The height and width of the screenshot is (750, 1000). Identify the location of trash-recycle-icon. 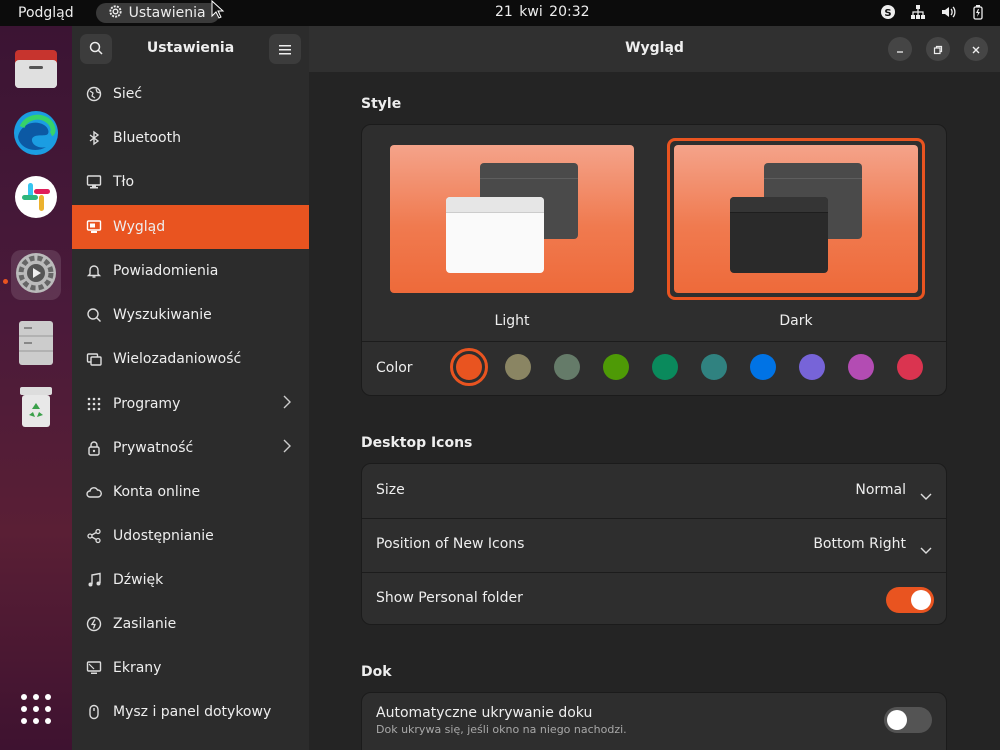
(36, 409).